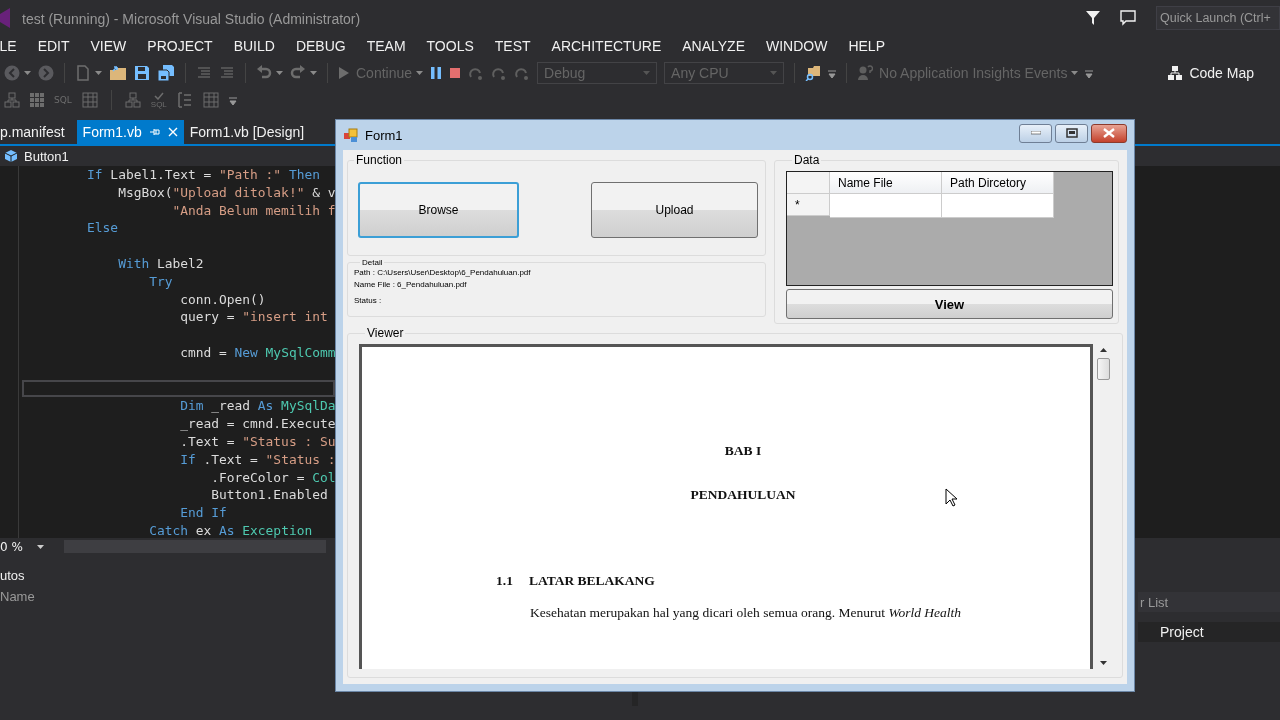 The width and height of the screenshot is (1280, 720). Describe the element at coordinates (12, 73) in the screenshot. I see `back-icon` at that location.